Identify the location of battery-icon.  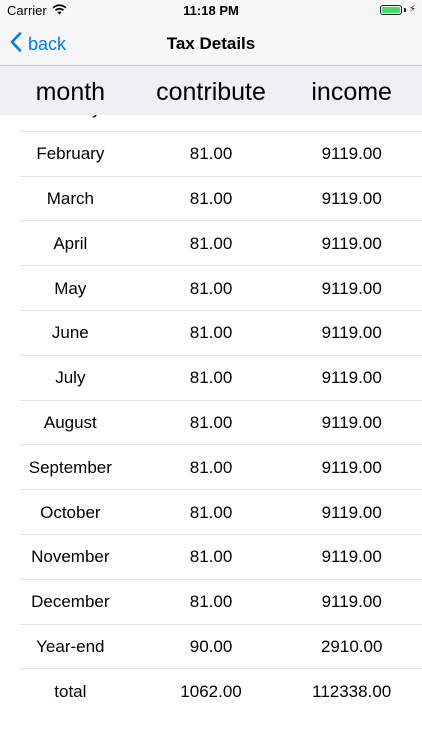
(390, 10).